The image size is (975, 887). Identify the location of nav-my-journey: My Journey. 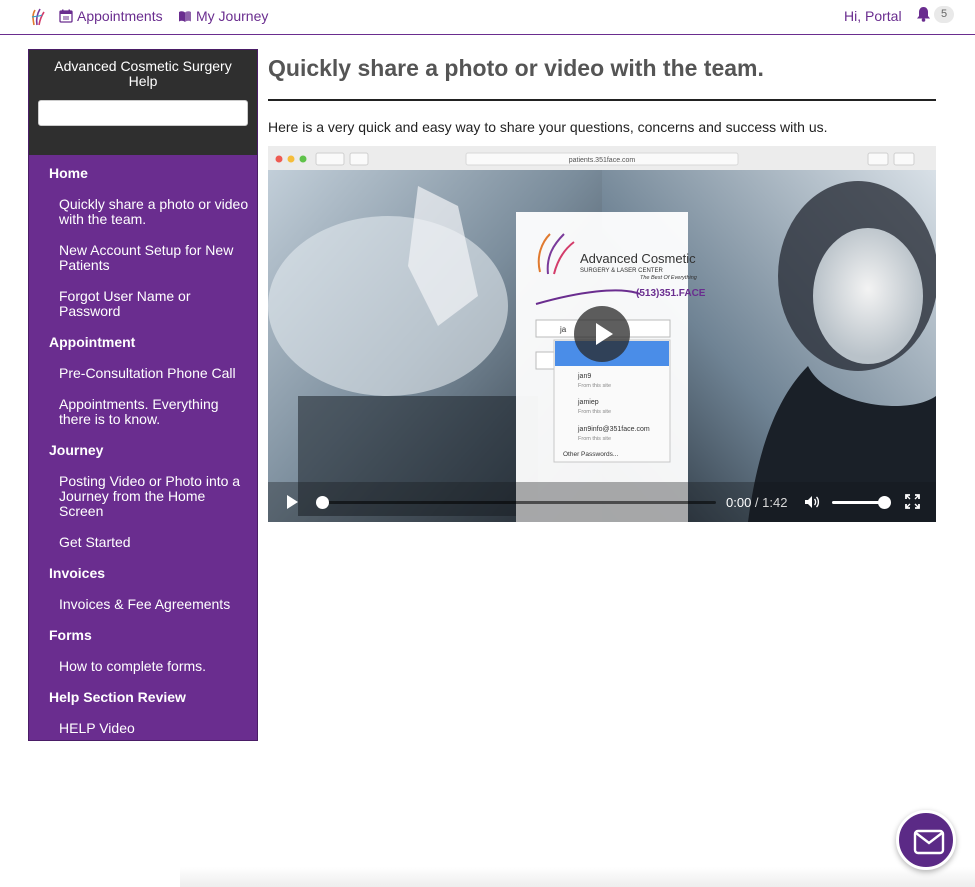
(223, 16).